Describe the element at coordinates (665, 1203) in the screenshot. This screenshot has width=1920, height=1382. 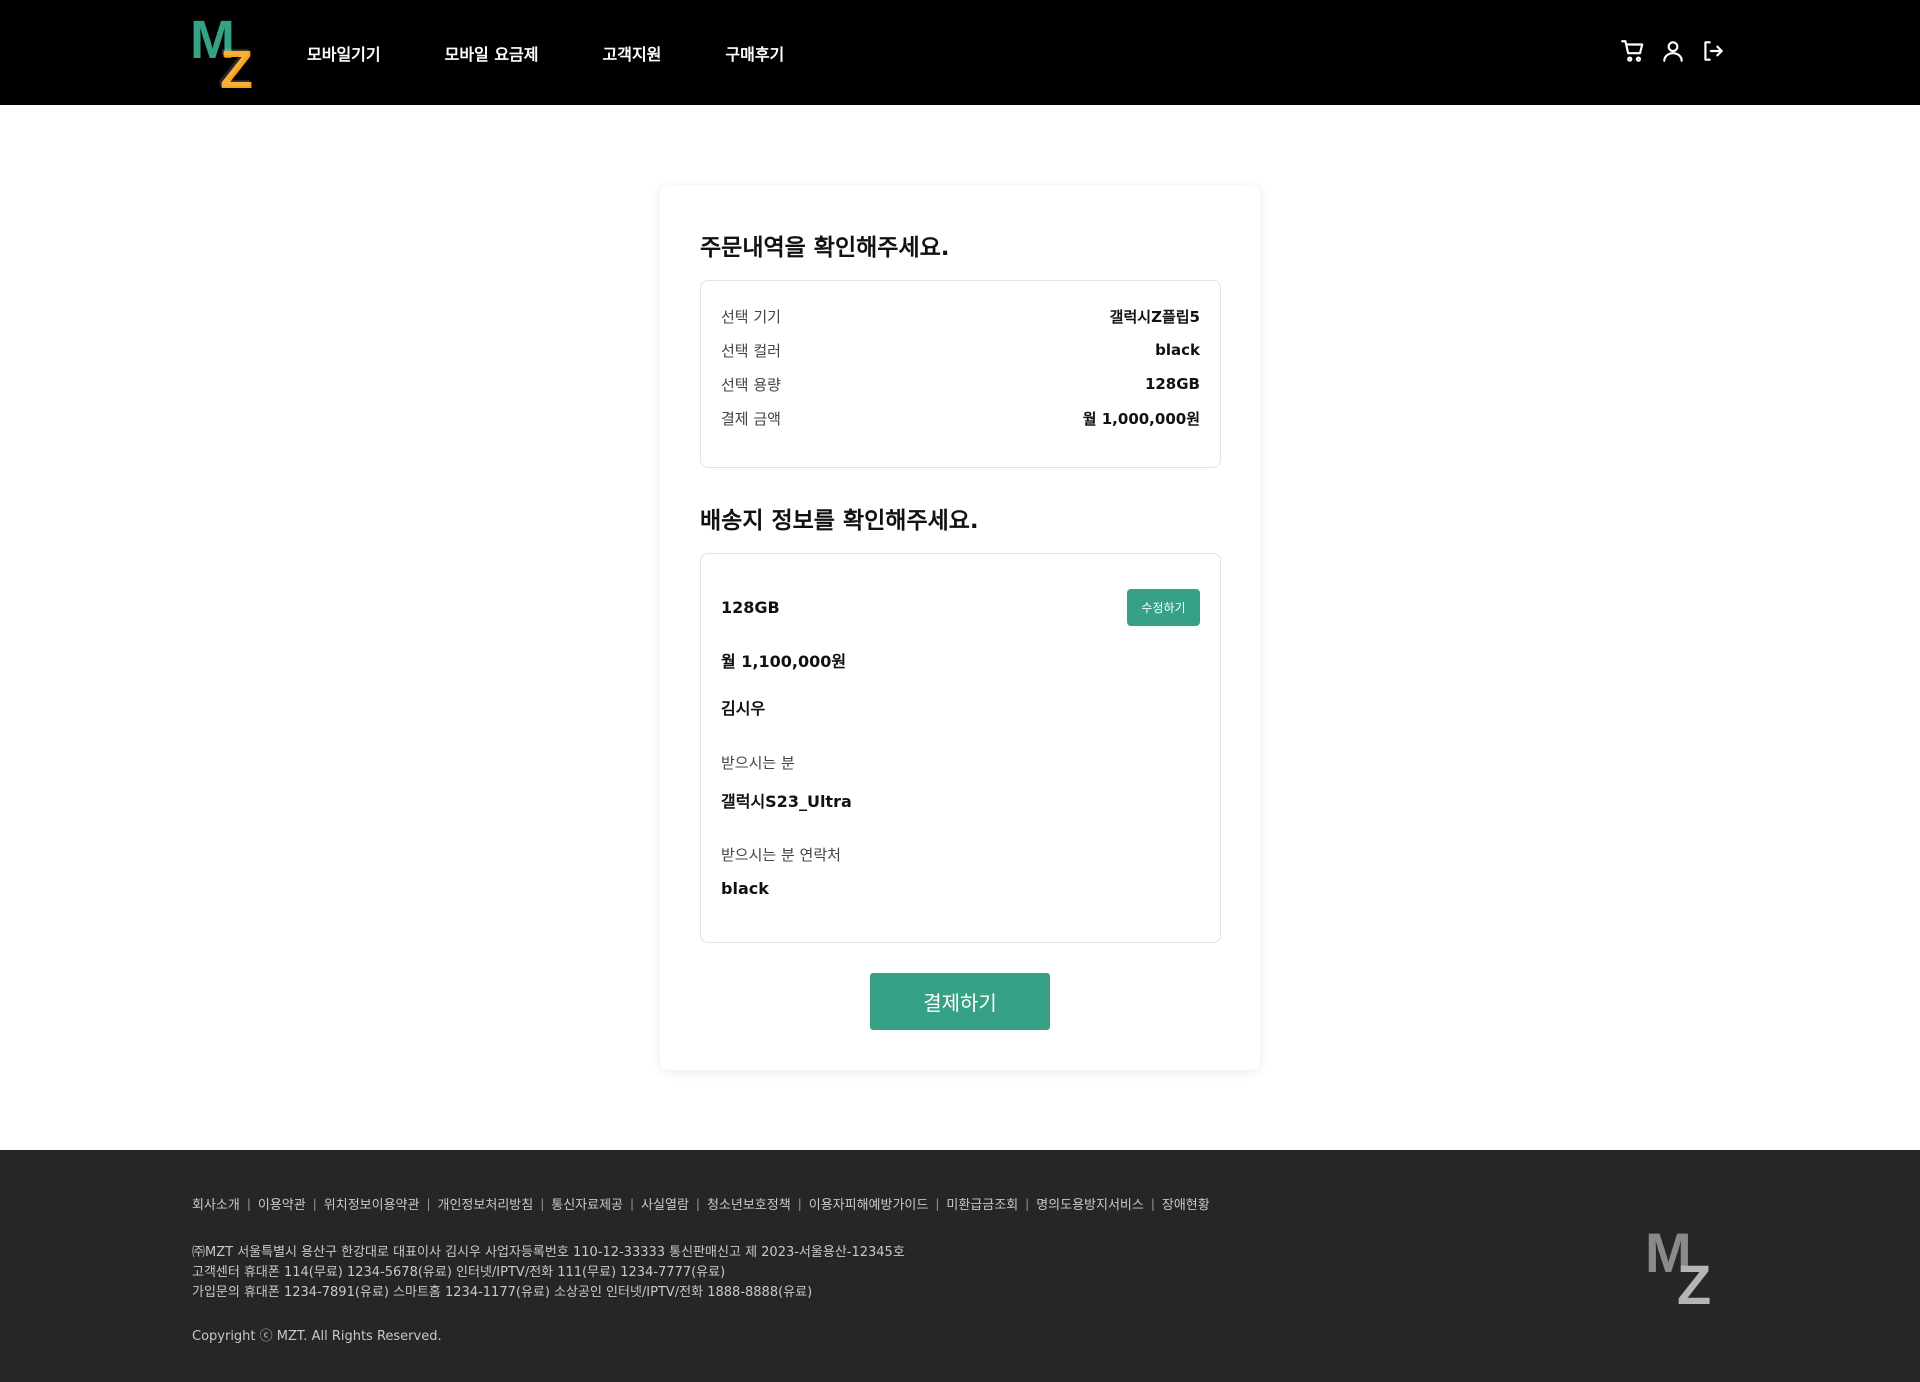
I see `footer-link-fact-view: 사실열람` at that location.